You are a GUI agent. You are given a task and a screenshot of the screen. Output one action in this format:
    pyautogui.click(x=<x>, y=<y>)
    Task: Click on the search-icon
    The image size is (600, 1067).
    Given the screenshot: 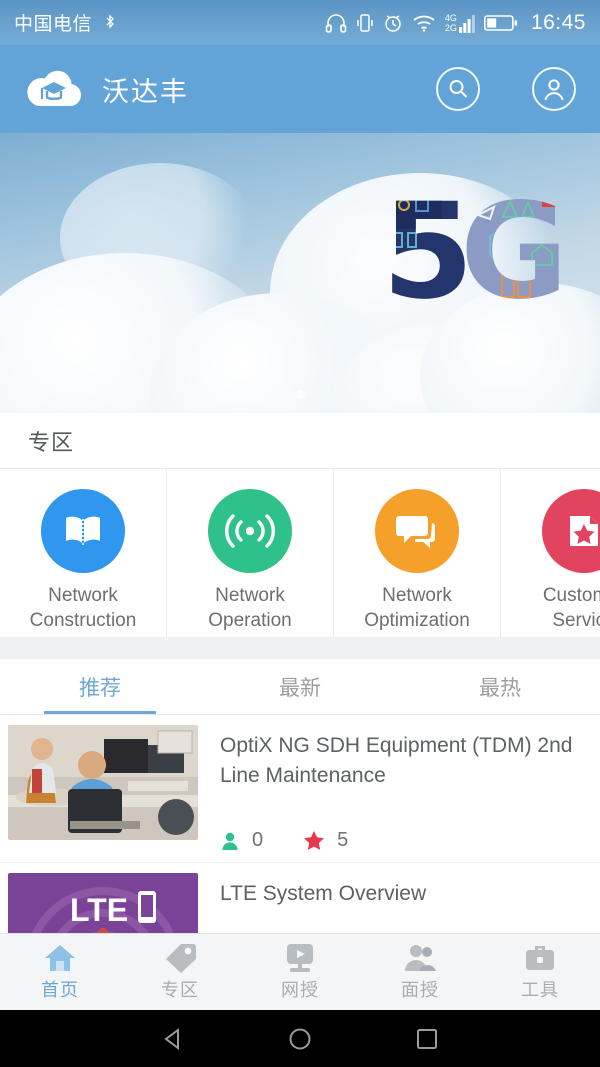 What is the action you would take?
    pyautogui.click(x=458, y=89)
    